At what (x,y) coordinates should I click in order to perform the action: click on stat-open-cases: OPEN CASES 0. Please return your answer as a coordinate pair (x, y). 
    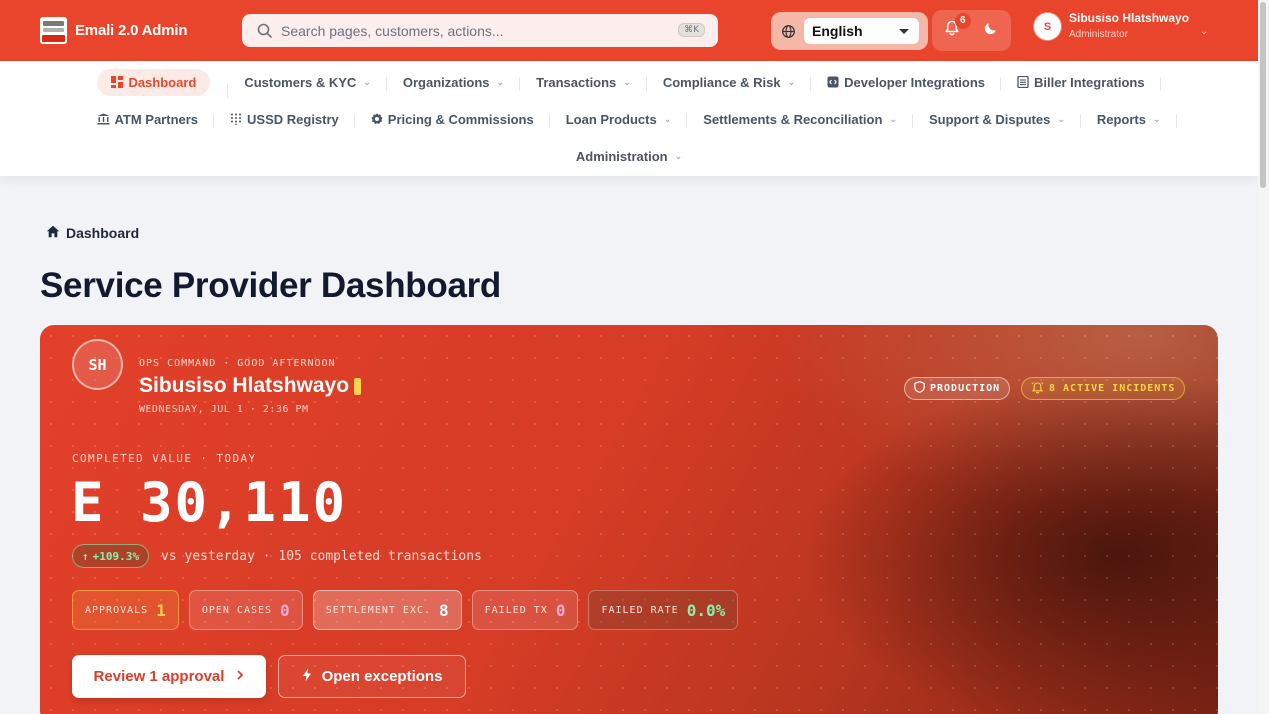
    Looking at the image, I should click on (245, 610).